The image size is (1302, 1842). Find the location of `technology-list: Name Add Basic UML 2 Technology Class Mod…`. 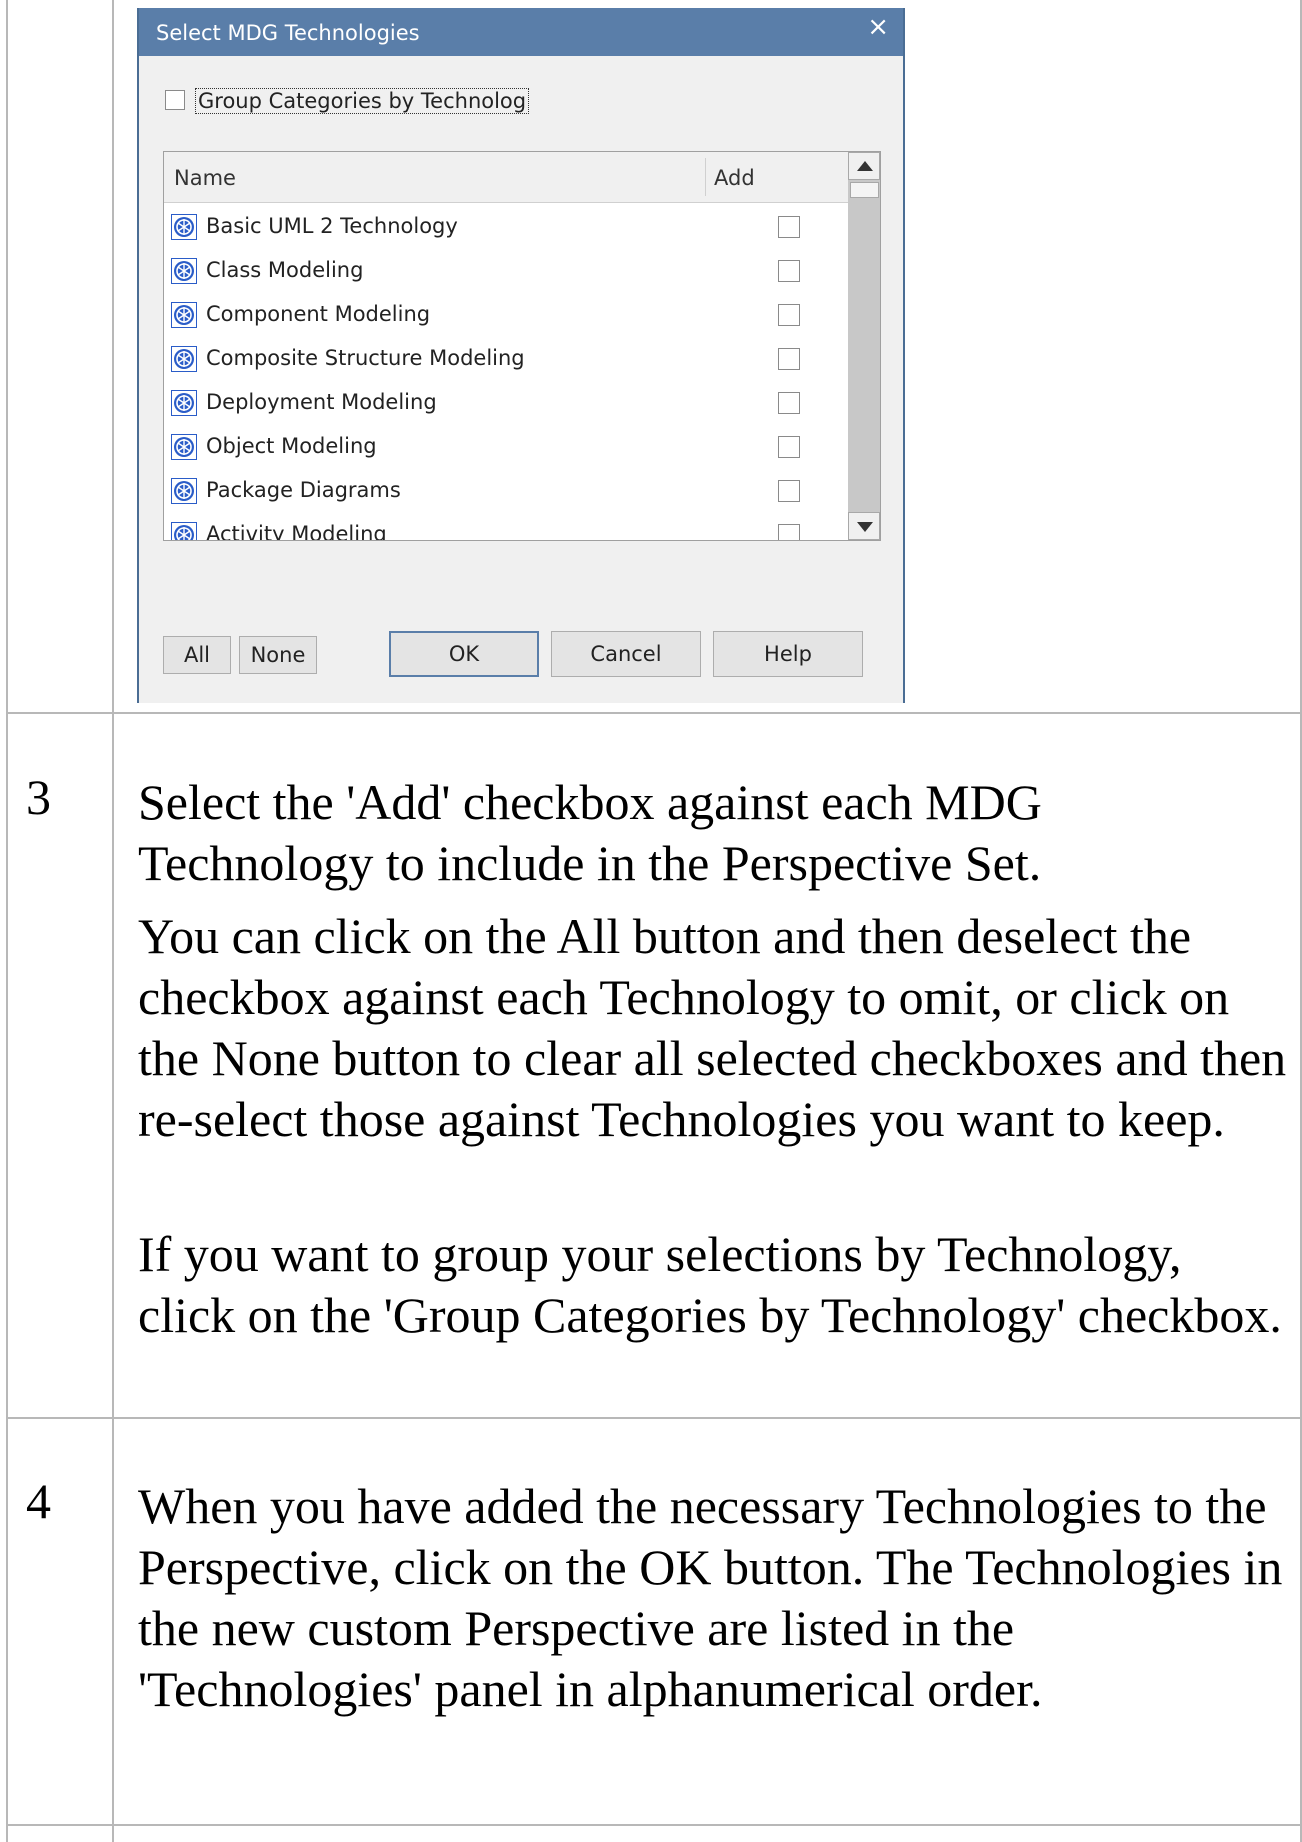

technology-list: Name Add Basic UML 2 Technology Class Mod… is located at coordinates (522, 346).